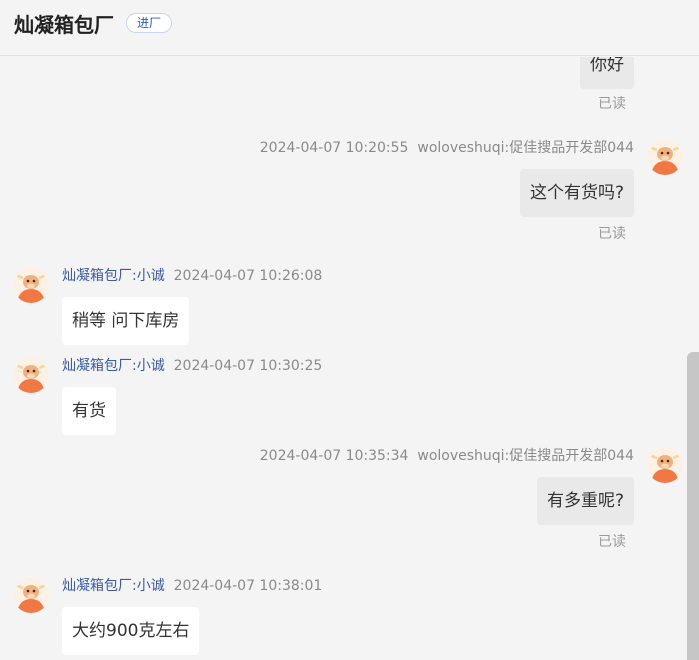 The height and width of the screenshot is (660, 699). Describe the element at coordinates (89, 411) in the screenshot. I see `message-bubble: 有货` at that location.